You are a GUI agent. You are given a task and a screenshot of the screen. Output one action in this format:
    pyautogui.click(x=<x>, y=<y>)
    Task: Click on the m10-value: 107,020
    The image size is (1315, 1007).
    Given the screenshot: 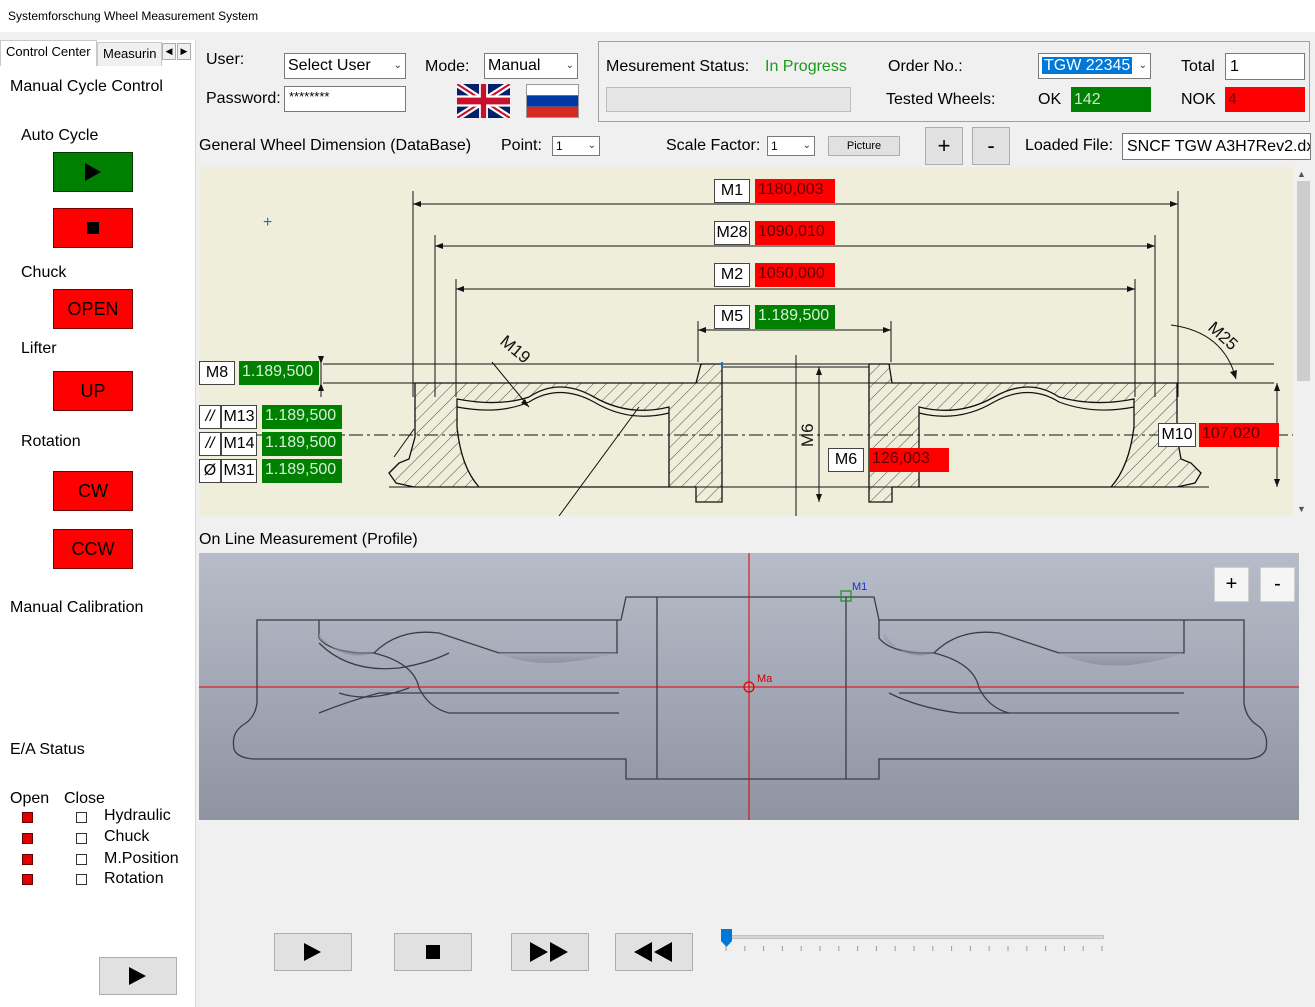 What is the action you would take?
    pyautogui.click(x=1239, y=435)
    